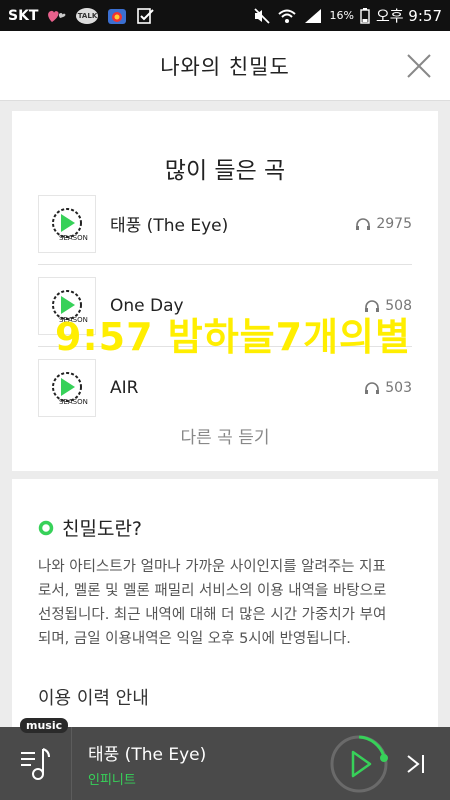 This screenshot has height=800, width=450. I want to click on song-row: SEASON AIR 503, so click(225, 388).